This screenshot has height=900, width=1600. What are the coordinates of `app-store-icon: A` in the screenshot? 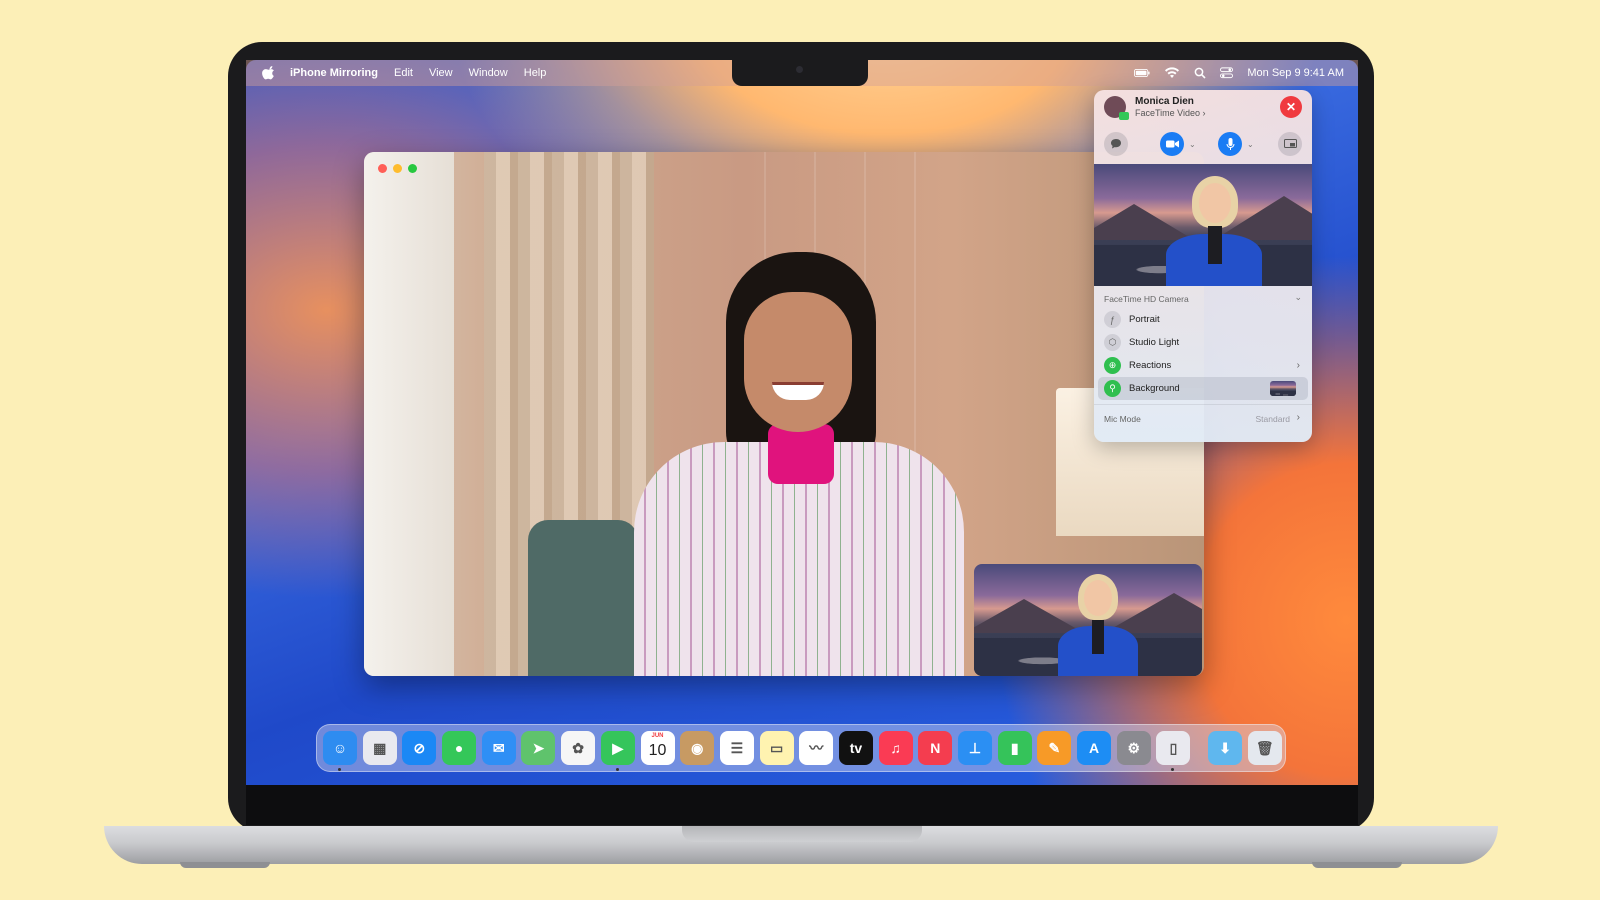 It's located at (1094, 748).